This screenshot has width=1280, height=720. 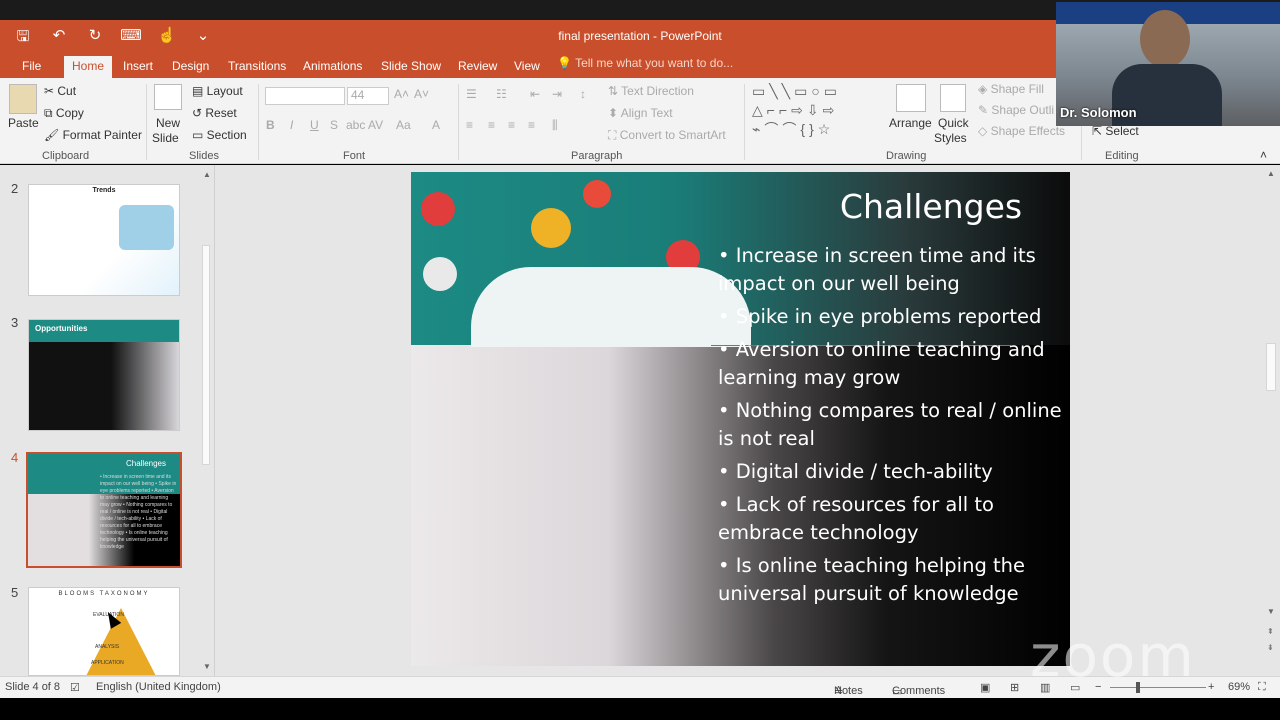 I want to click on tab-review: Review, so click(x=477, y=67).